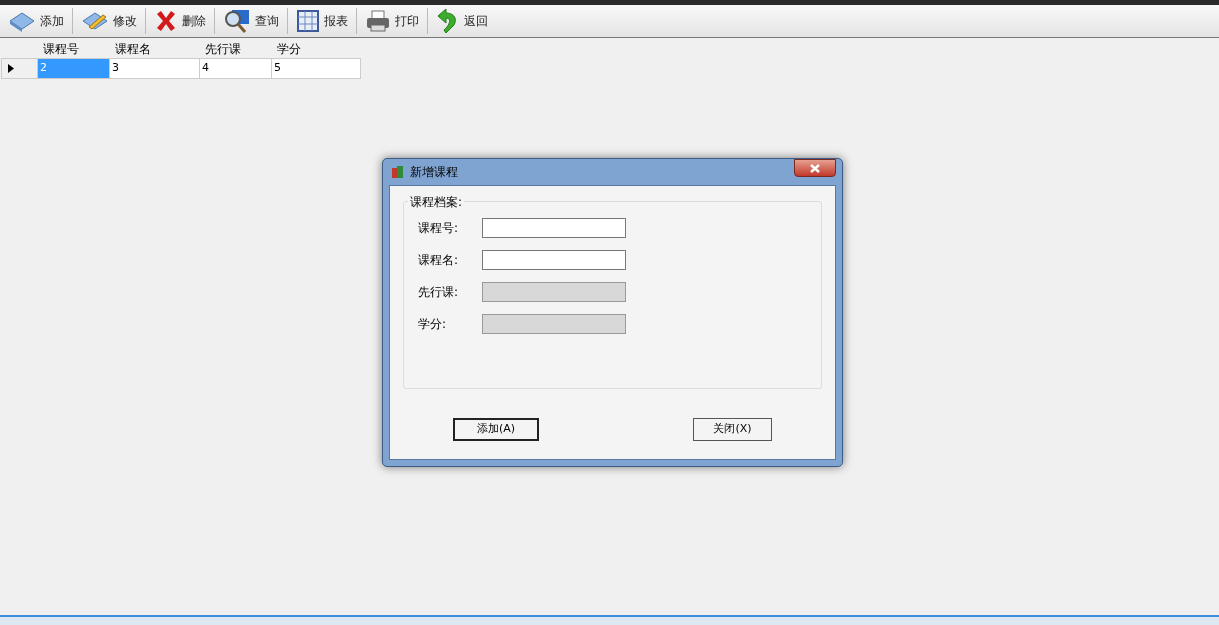 The height and width of the screenshot is (625, 1219). I want to click on close-button, so click(815, 168).